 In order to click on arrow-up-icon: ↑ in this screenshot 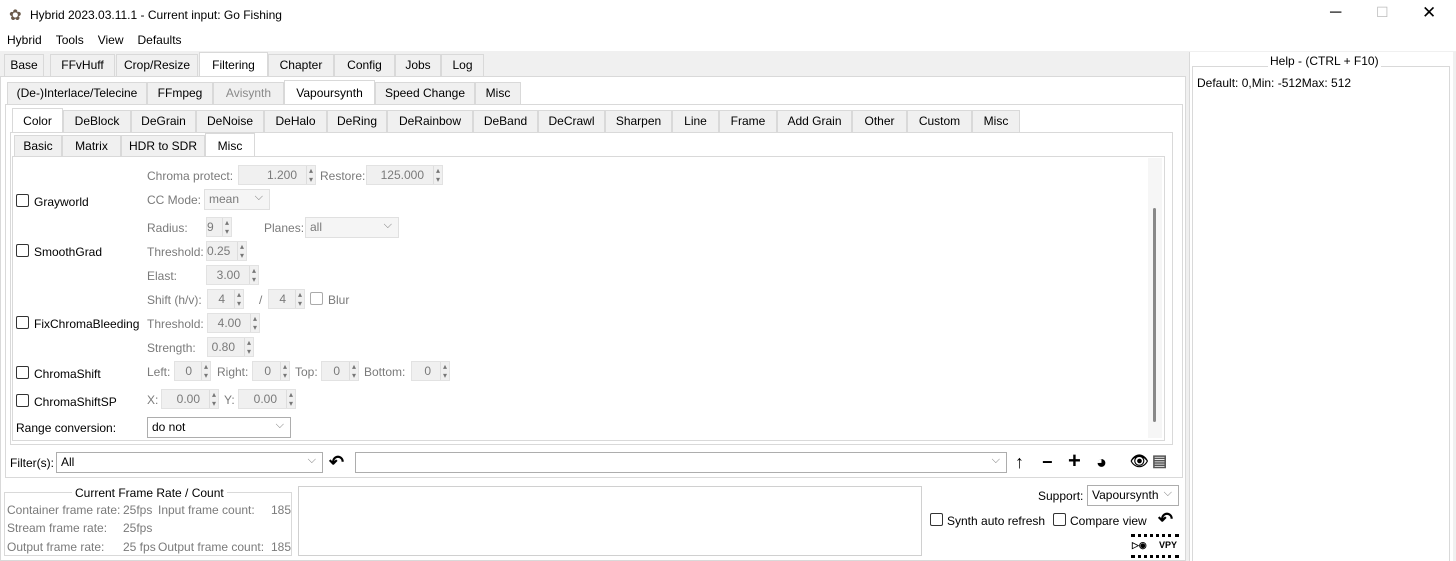, I will do `click(1019, 462)`.